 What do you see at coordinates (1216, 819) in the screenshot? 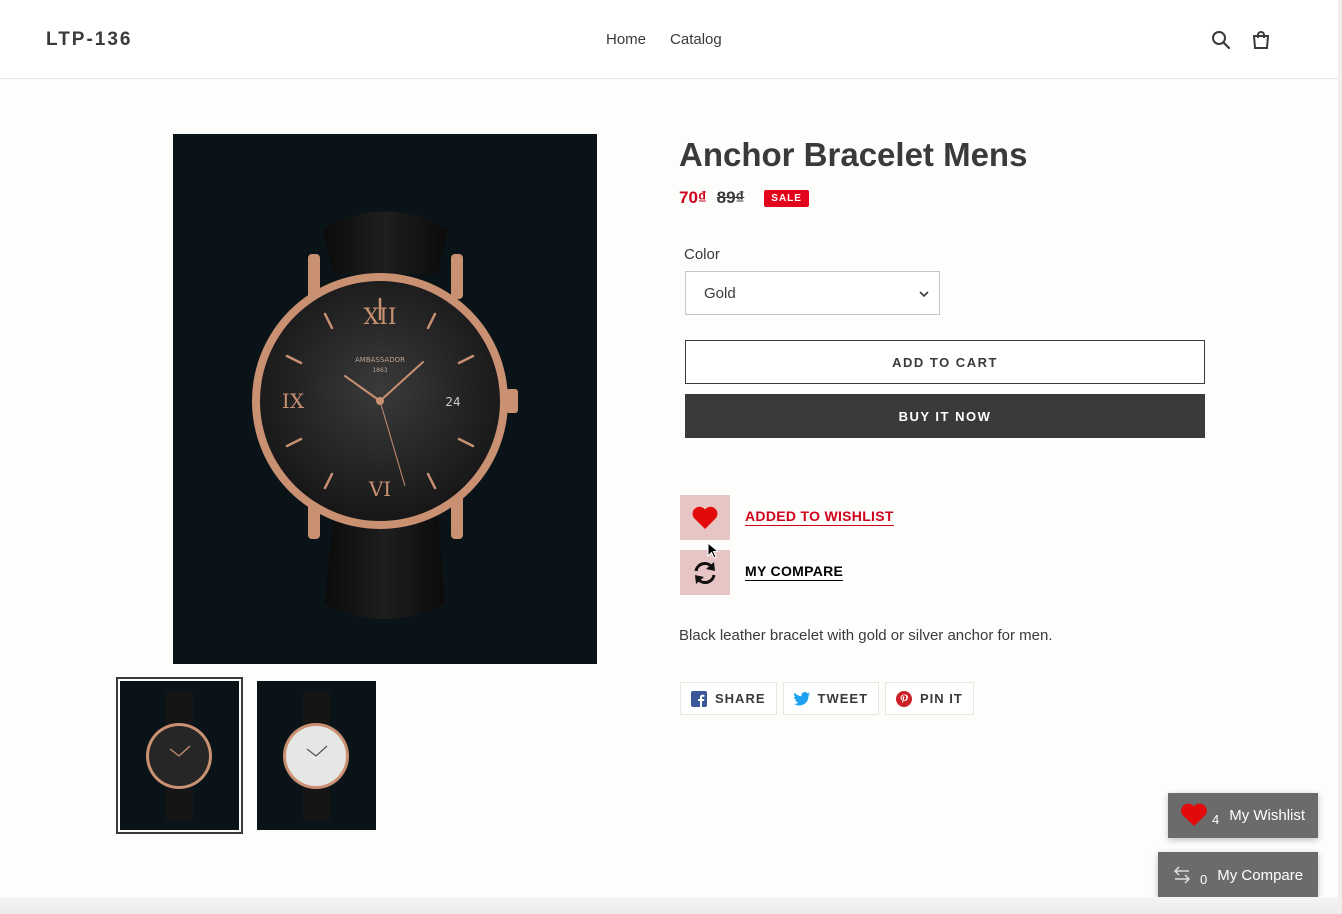
I see `wishlist-count: 4` at bounding box center [1216, 819].